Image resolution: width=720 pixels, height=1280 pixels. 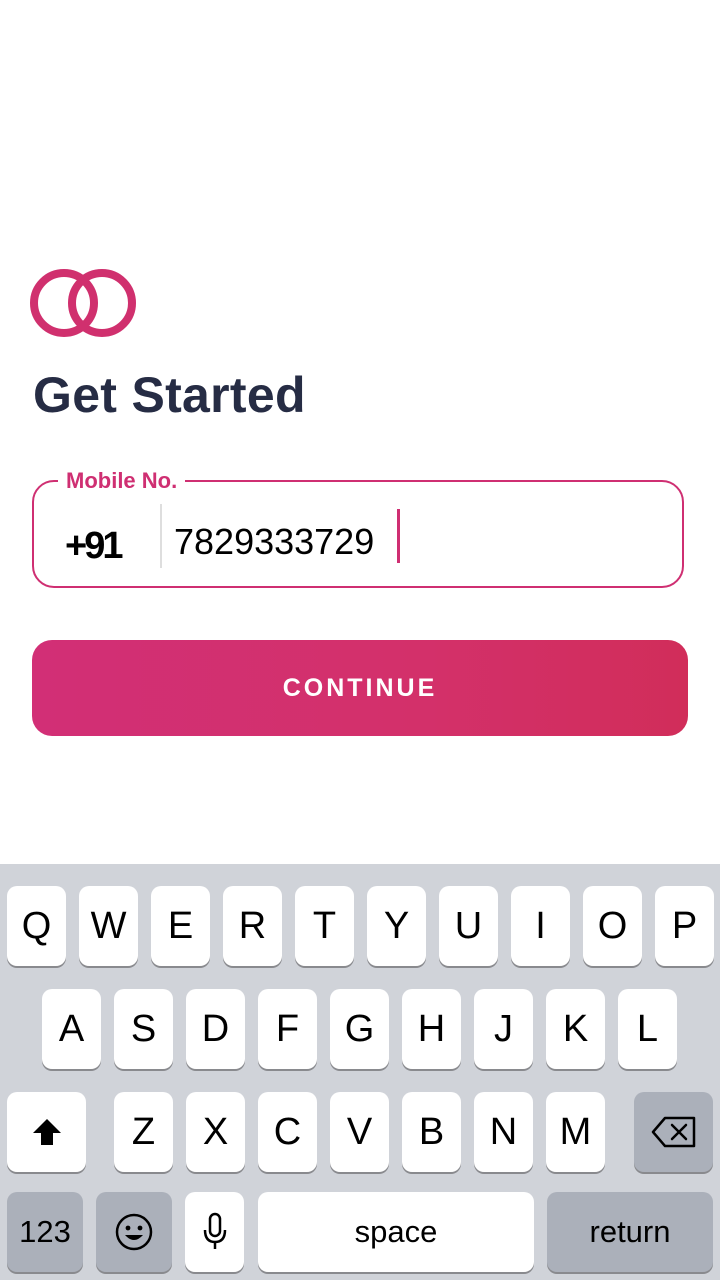 I want to click on mobile-number-label: Mobile No., so click(x=122, y=481).